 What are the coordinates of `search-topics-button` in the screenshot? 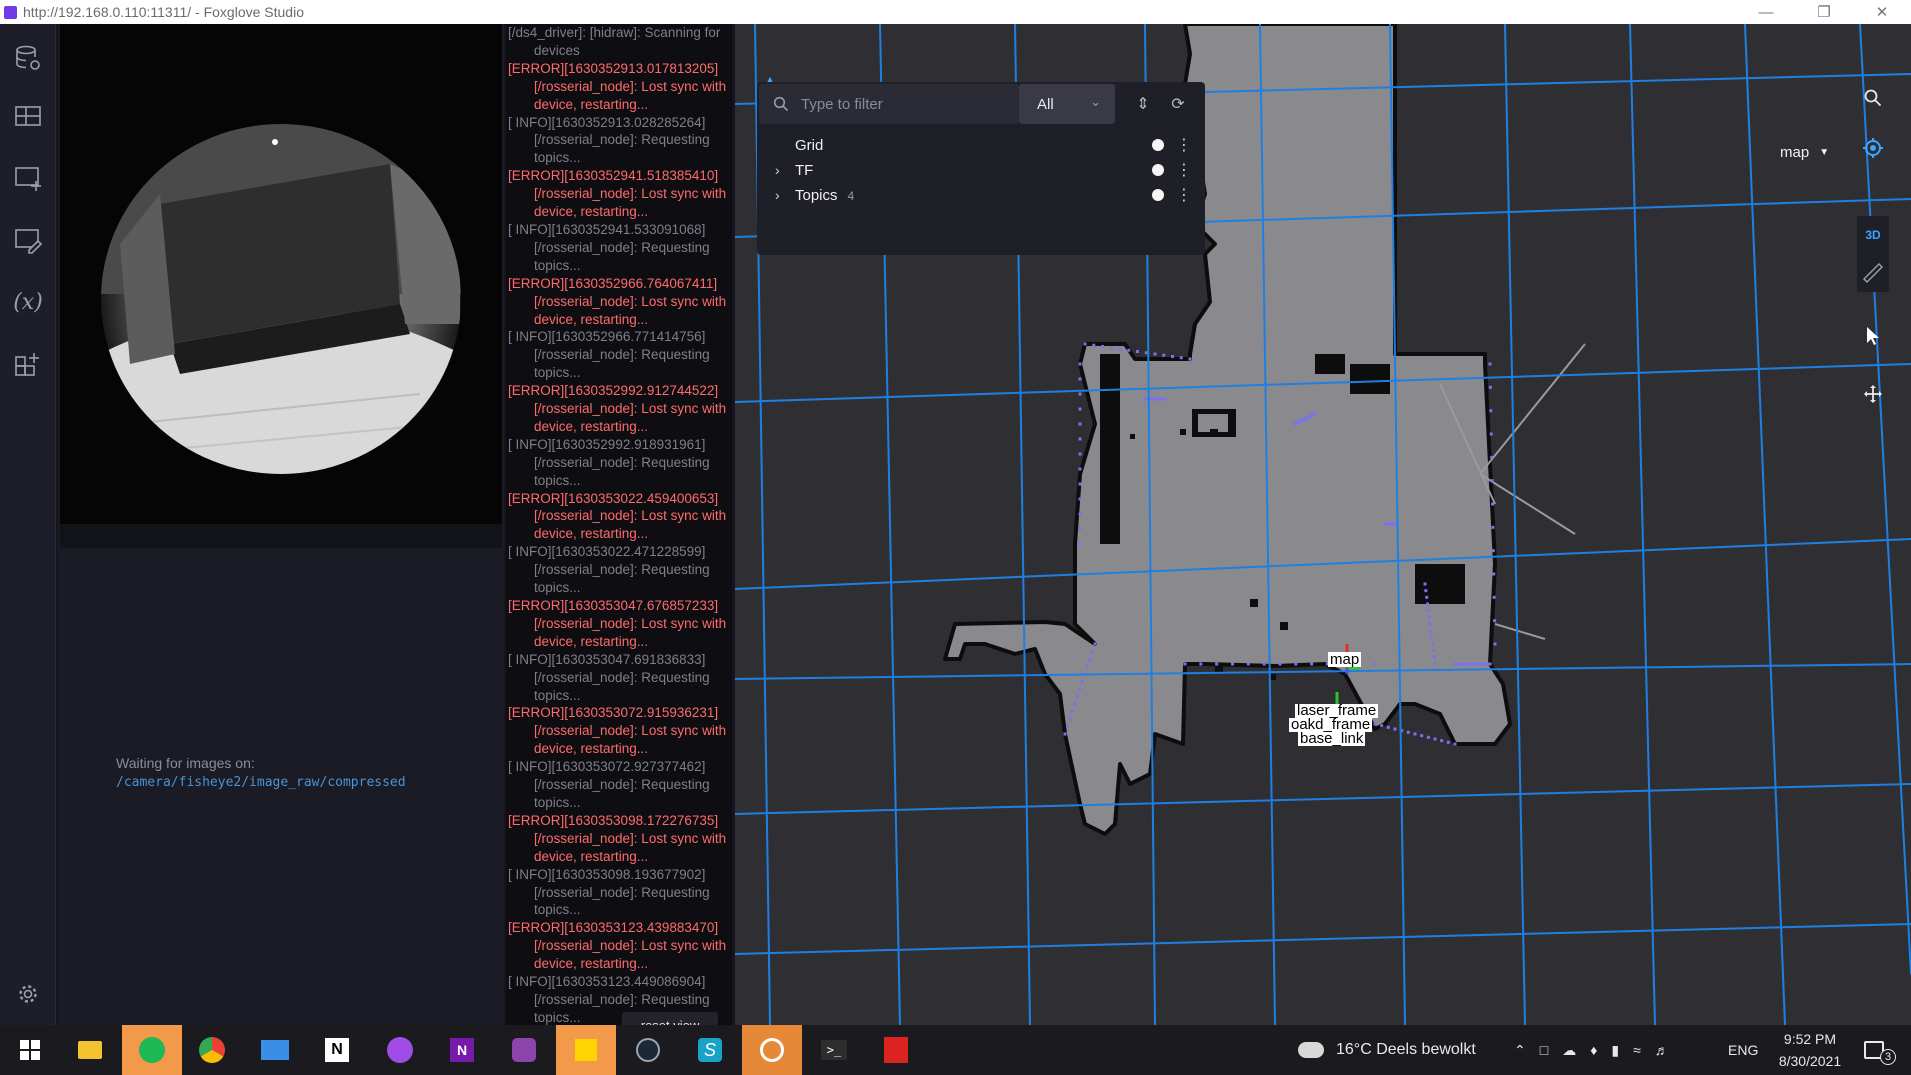 It's located at (1873, 98).